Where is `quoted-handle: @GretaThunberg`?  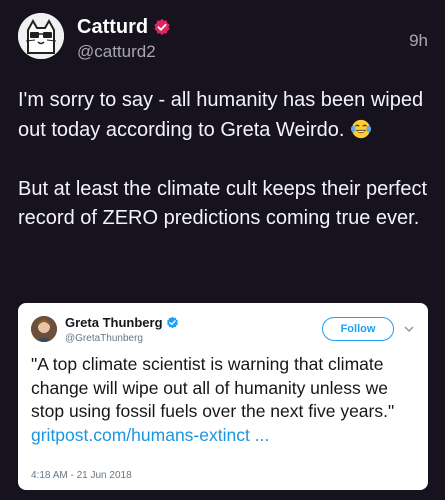
quoted-handle: @GretaThunberg is located at coordinates (104, 338).